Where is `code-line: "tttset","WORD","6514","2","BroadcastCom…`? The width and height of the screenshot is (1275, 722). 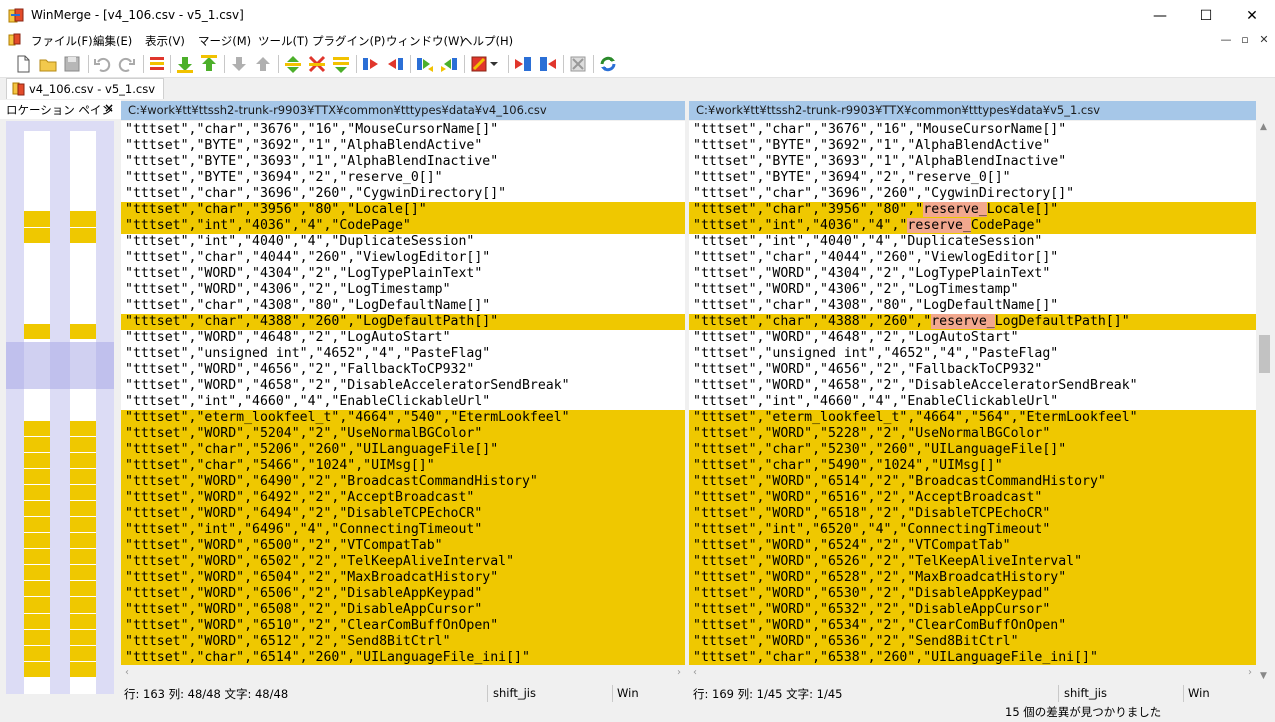 code-line: "tttset","WORD","6514","2","BroadcastCom… is located at coordinates (972, 482).